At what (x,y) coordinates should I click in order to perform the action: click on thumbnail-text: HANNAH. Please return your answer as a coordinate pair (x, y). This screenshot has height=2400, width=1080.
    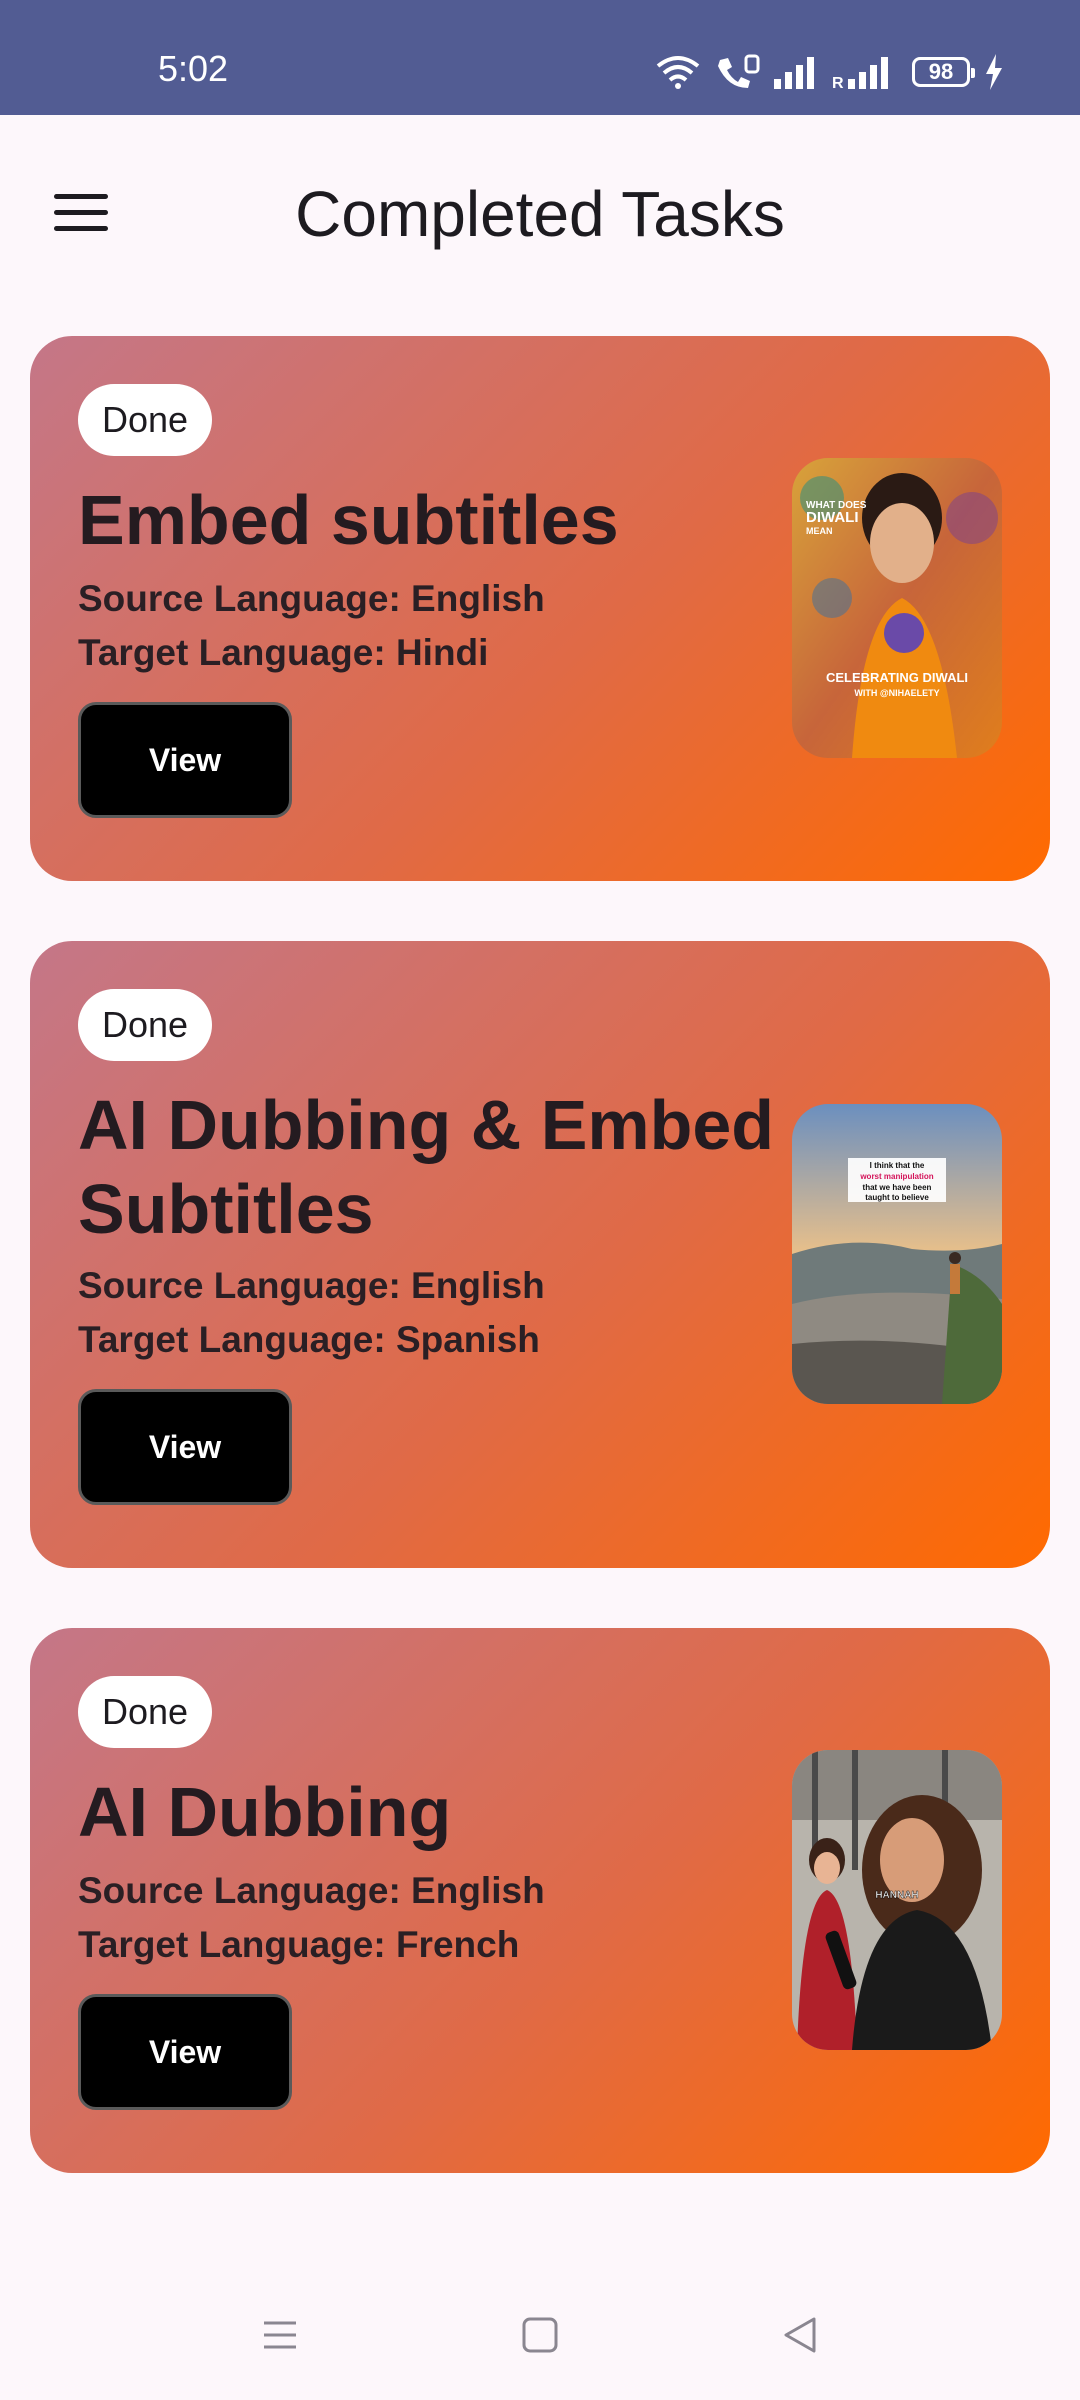
    Looking at the image, I should click on (896, 1895).